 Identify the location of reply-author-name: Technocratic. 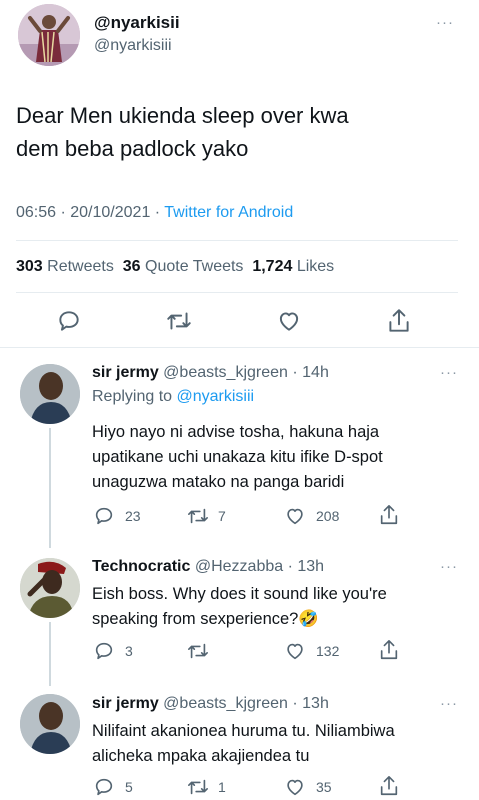
(141, 566).